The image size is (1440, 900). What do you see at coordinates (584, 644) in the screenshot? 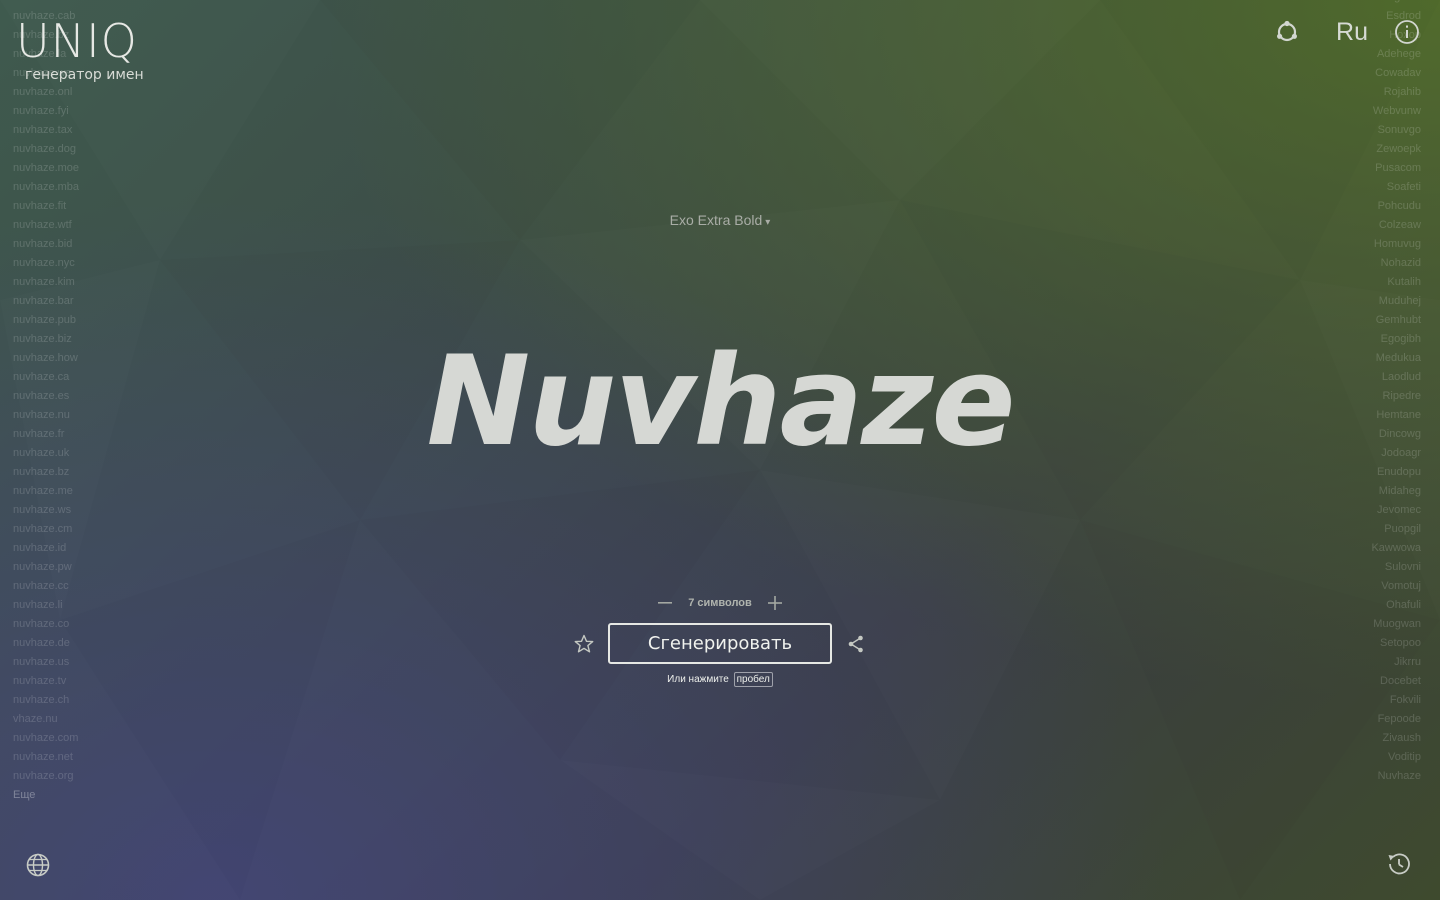
I see `star-icon` at bounding box center [584, 644].